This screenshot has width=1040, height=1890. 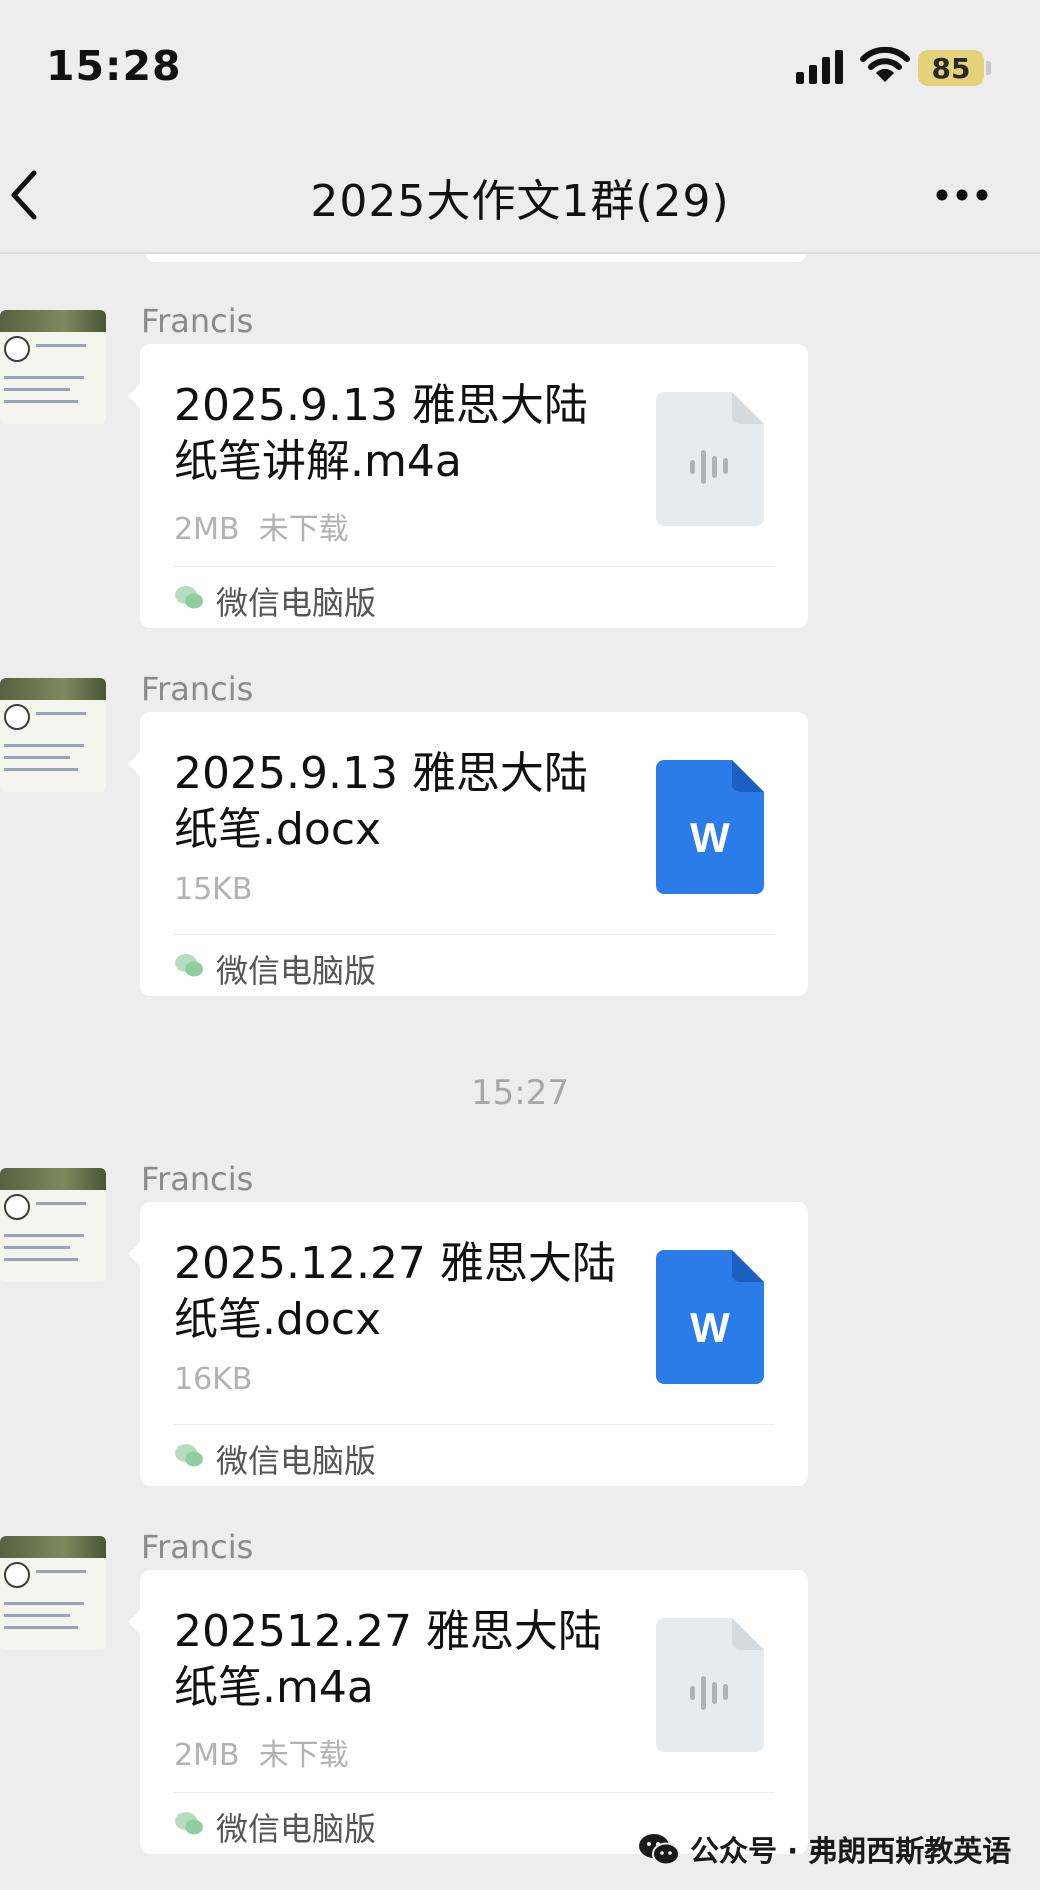 I want to click on status-time: 15:28, so click(x=114, y=66).